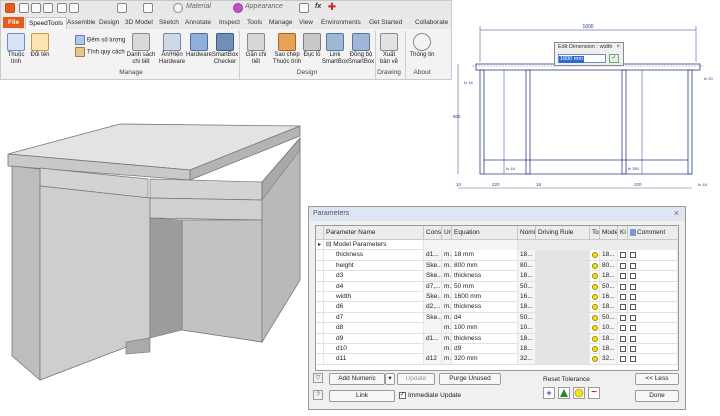 The height and width of the screenshot is (416, 720). Describe the element at coordinates (579, 393) in the screenshot. I see `nominal-tolerance-circle-icon` at that location.